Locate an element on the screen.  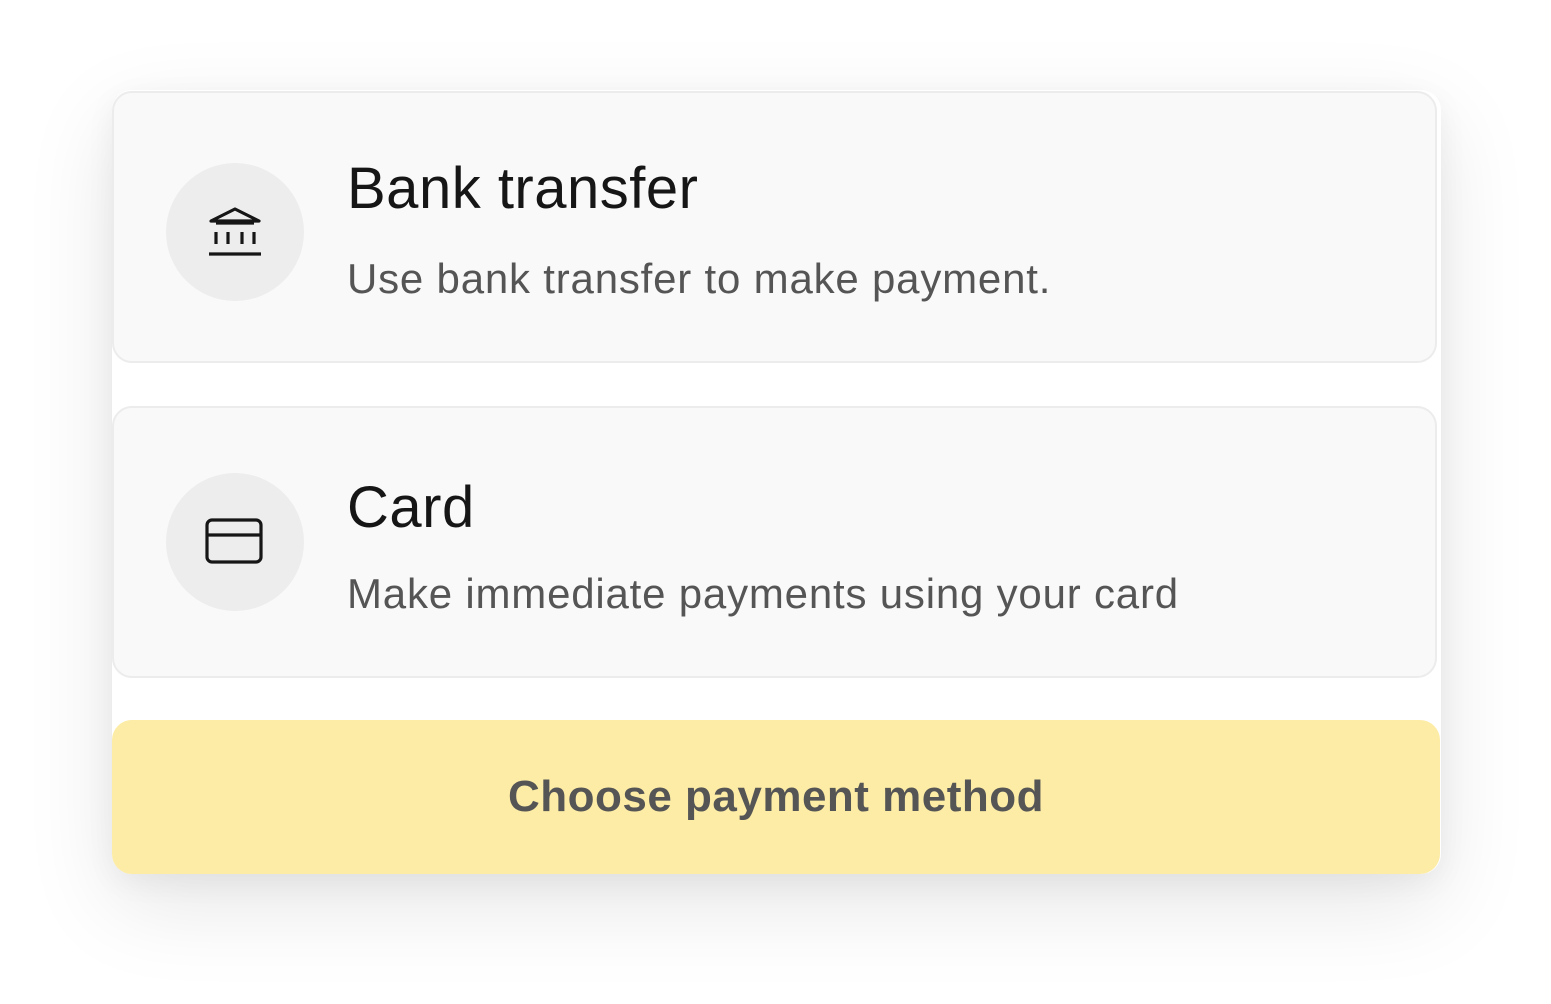
bank-icon is located at coordinates (235, 231).